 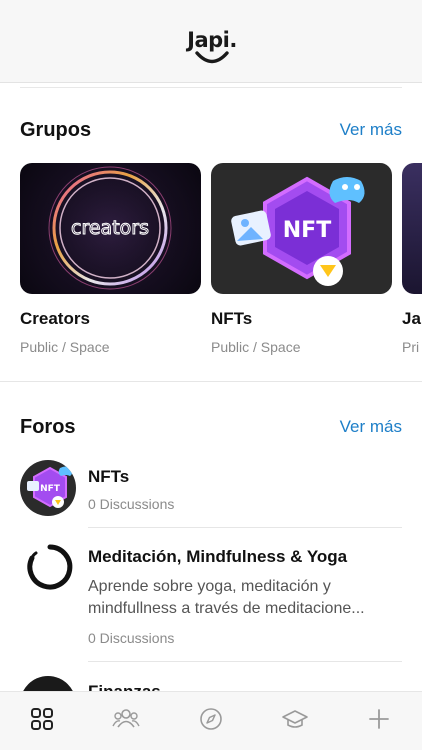 I want to click on app-header: Japi., so click(x=211, y=41).